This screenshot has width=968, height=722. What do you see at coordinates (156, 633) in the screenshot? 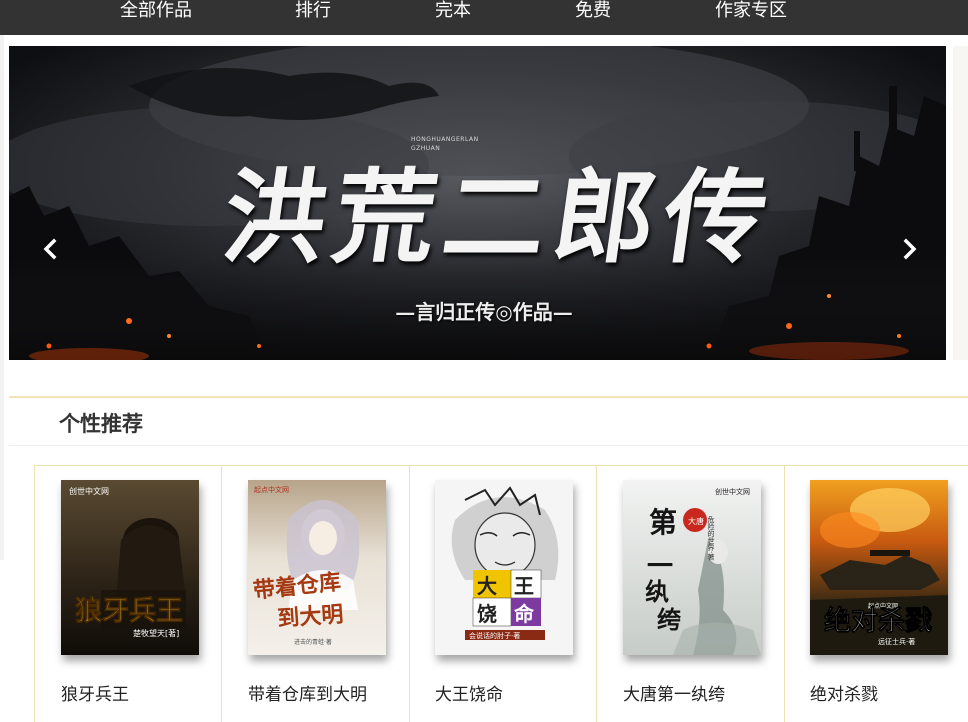
I see `cover-author: 楚牧望天[著]` at bounding box center [156, 633].